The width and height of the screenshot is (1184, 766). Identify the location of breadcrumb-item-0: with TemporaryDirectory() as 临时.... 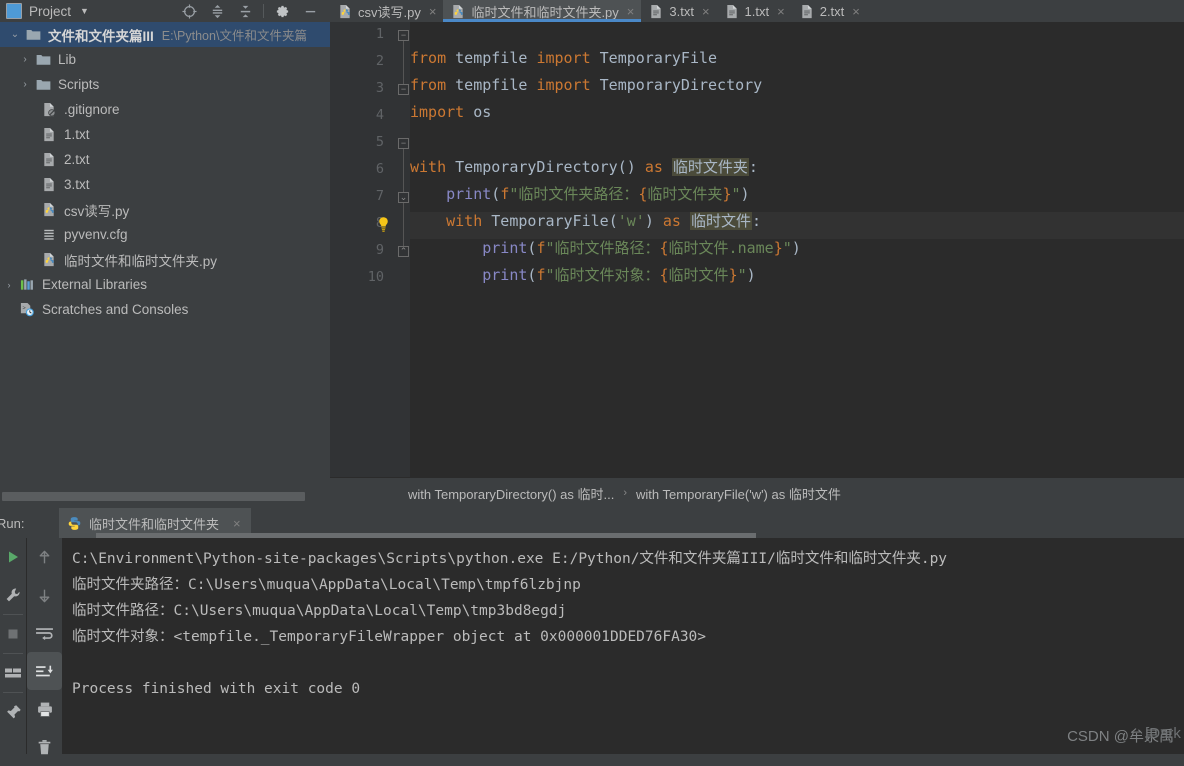
(511, 493).